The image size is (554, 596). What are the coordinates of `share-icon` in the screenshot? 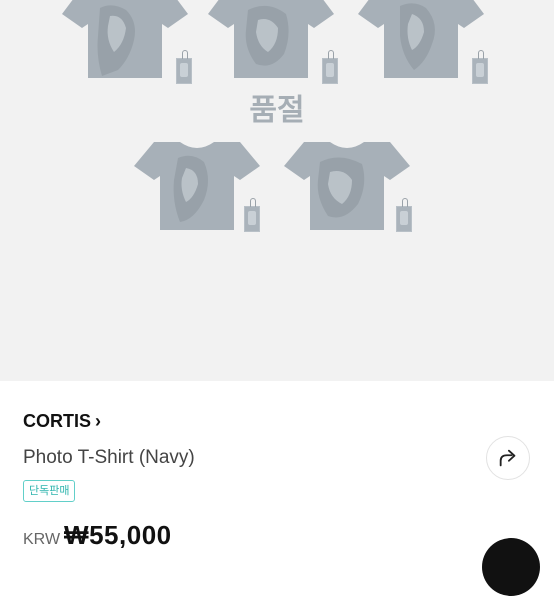 It's located at (507, 458).